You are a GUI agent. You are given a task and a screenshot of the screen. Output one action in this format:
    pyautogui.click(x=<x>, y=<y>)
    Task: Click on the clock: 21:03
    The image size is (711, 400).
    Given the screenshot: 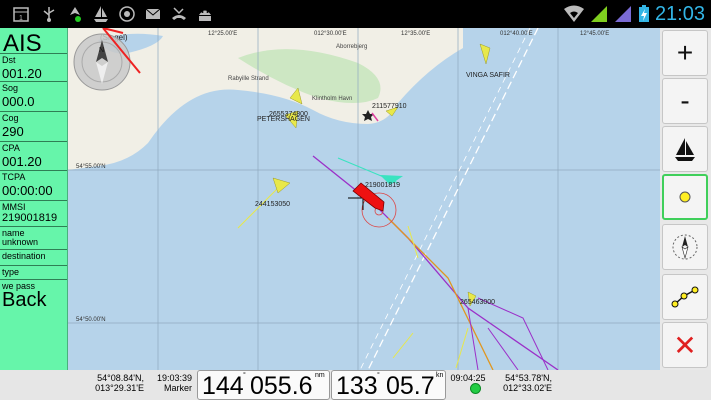 What is the action you would take?
    pyautogui.click(x=679, y=14)
    